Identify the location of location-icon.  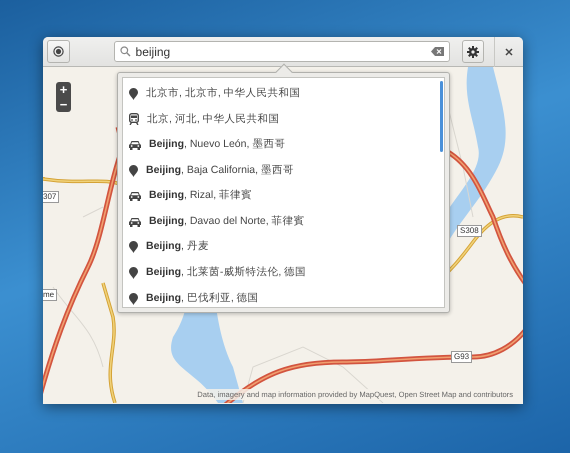
(58, 51).